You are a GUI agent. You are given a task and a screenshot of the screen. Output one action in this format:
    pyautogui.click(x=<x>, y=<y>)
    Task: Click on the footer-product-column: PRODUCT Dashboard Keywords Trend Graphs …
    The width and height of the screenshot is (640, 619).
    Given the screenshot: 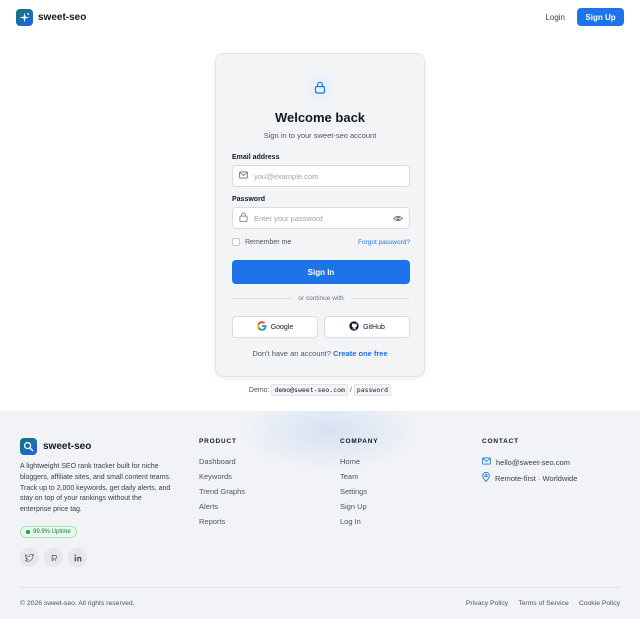 What is the action you would take?
    pyautogui.click(x=222, y=483)
    